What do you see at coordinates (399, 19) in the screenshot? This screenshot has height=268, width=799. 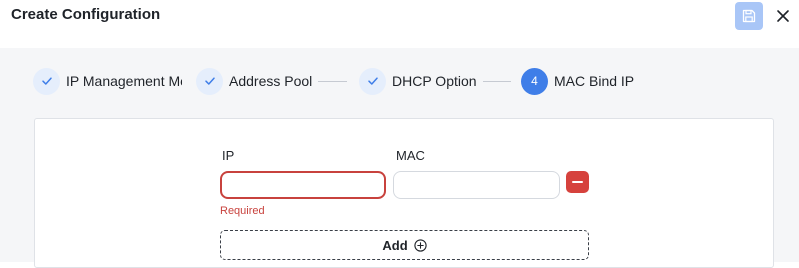 I see `dialog-header: Create Configuration` at bounding box center [399, 19].